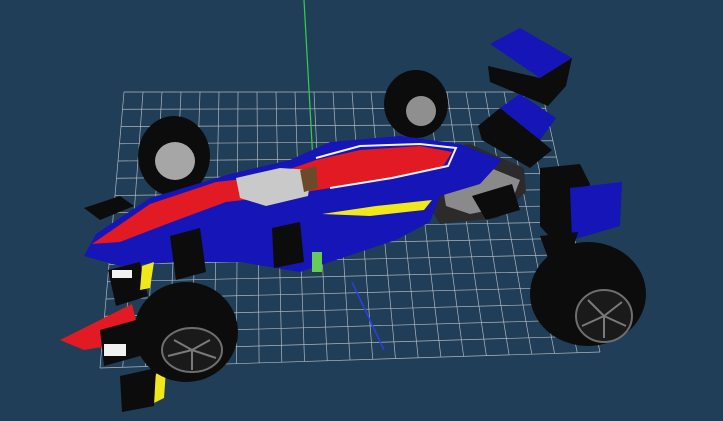  Describe the element at coordinates (122, 274) in the screenshot. I see `front-wing-white-marker-upper` at that location.